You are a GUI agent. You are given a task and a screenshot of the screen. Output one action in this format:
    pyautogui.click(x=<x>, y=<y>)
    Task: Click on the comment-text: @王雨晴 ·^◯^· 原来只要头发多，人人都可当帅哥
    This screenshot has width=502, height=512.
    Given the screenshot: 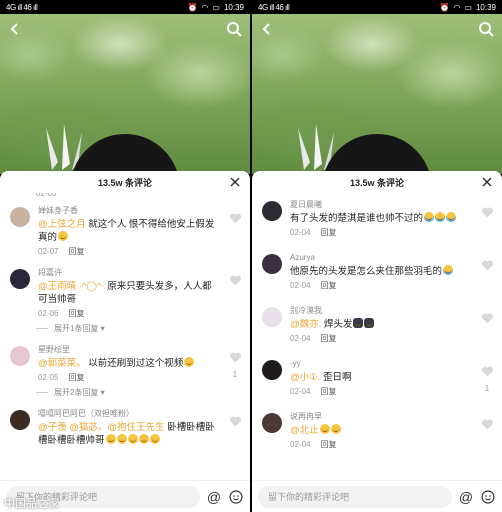 What is the action you would take?
    pyautogui.click(x=128, y=293)
    